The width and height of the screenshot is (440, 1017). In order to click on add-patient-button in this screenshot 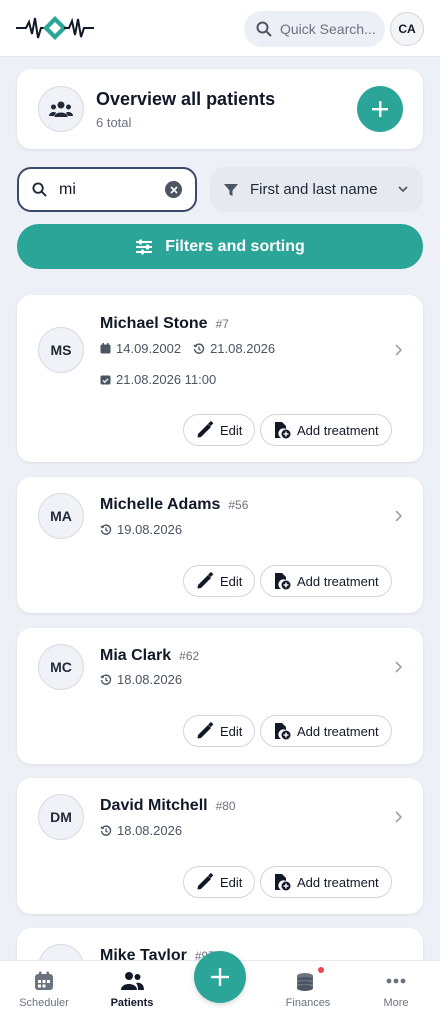, I will do `click(380, 109)`.